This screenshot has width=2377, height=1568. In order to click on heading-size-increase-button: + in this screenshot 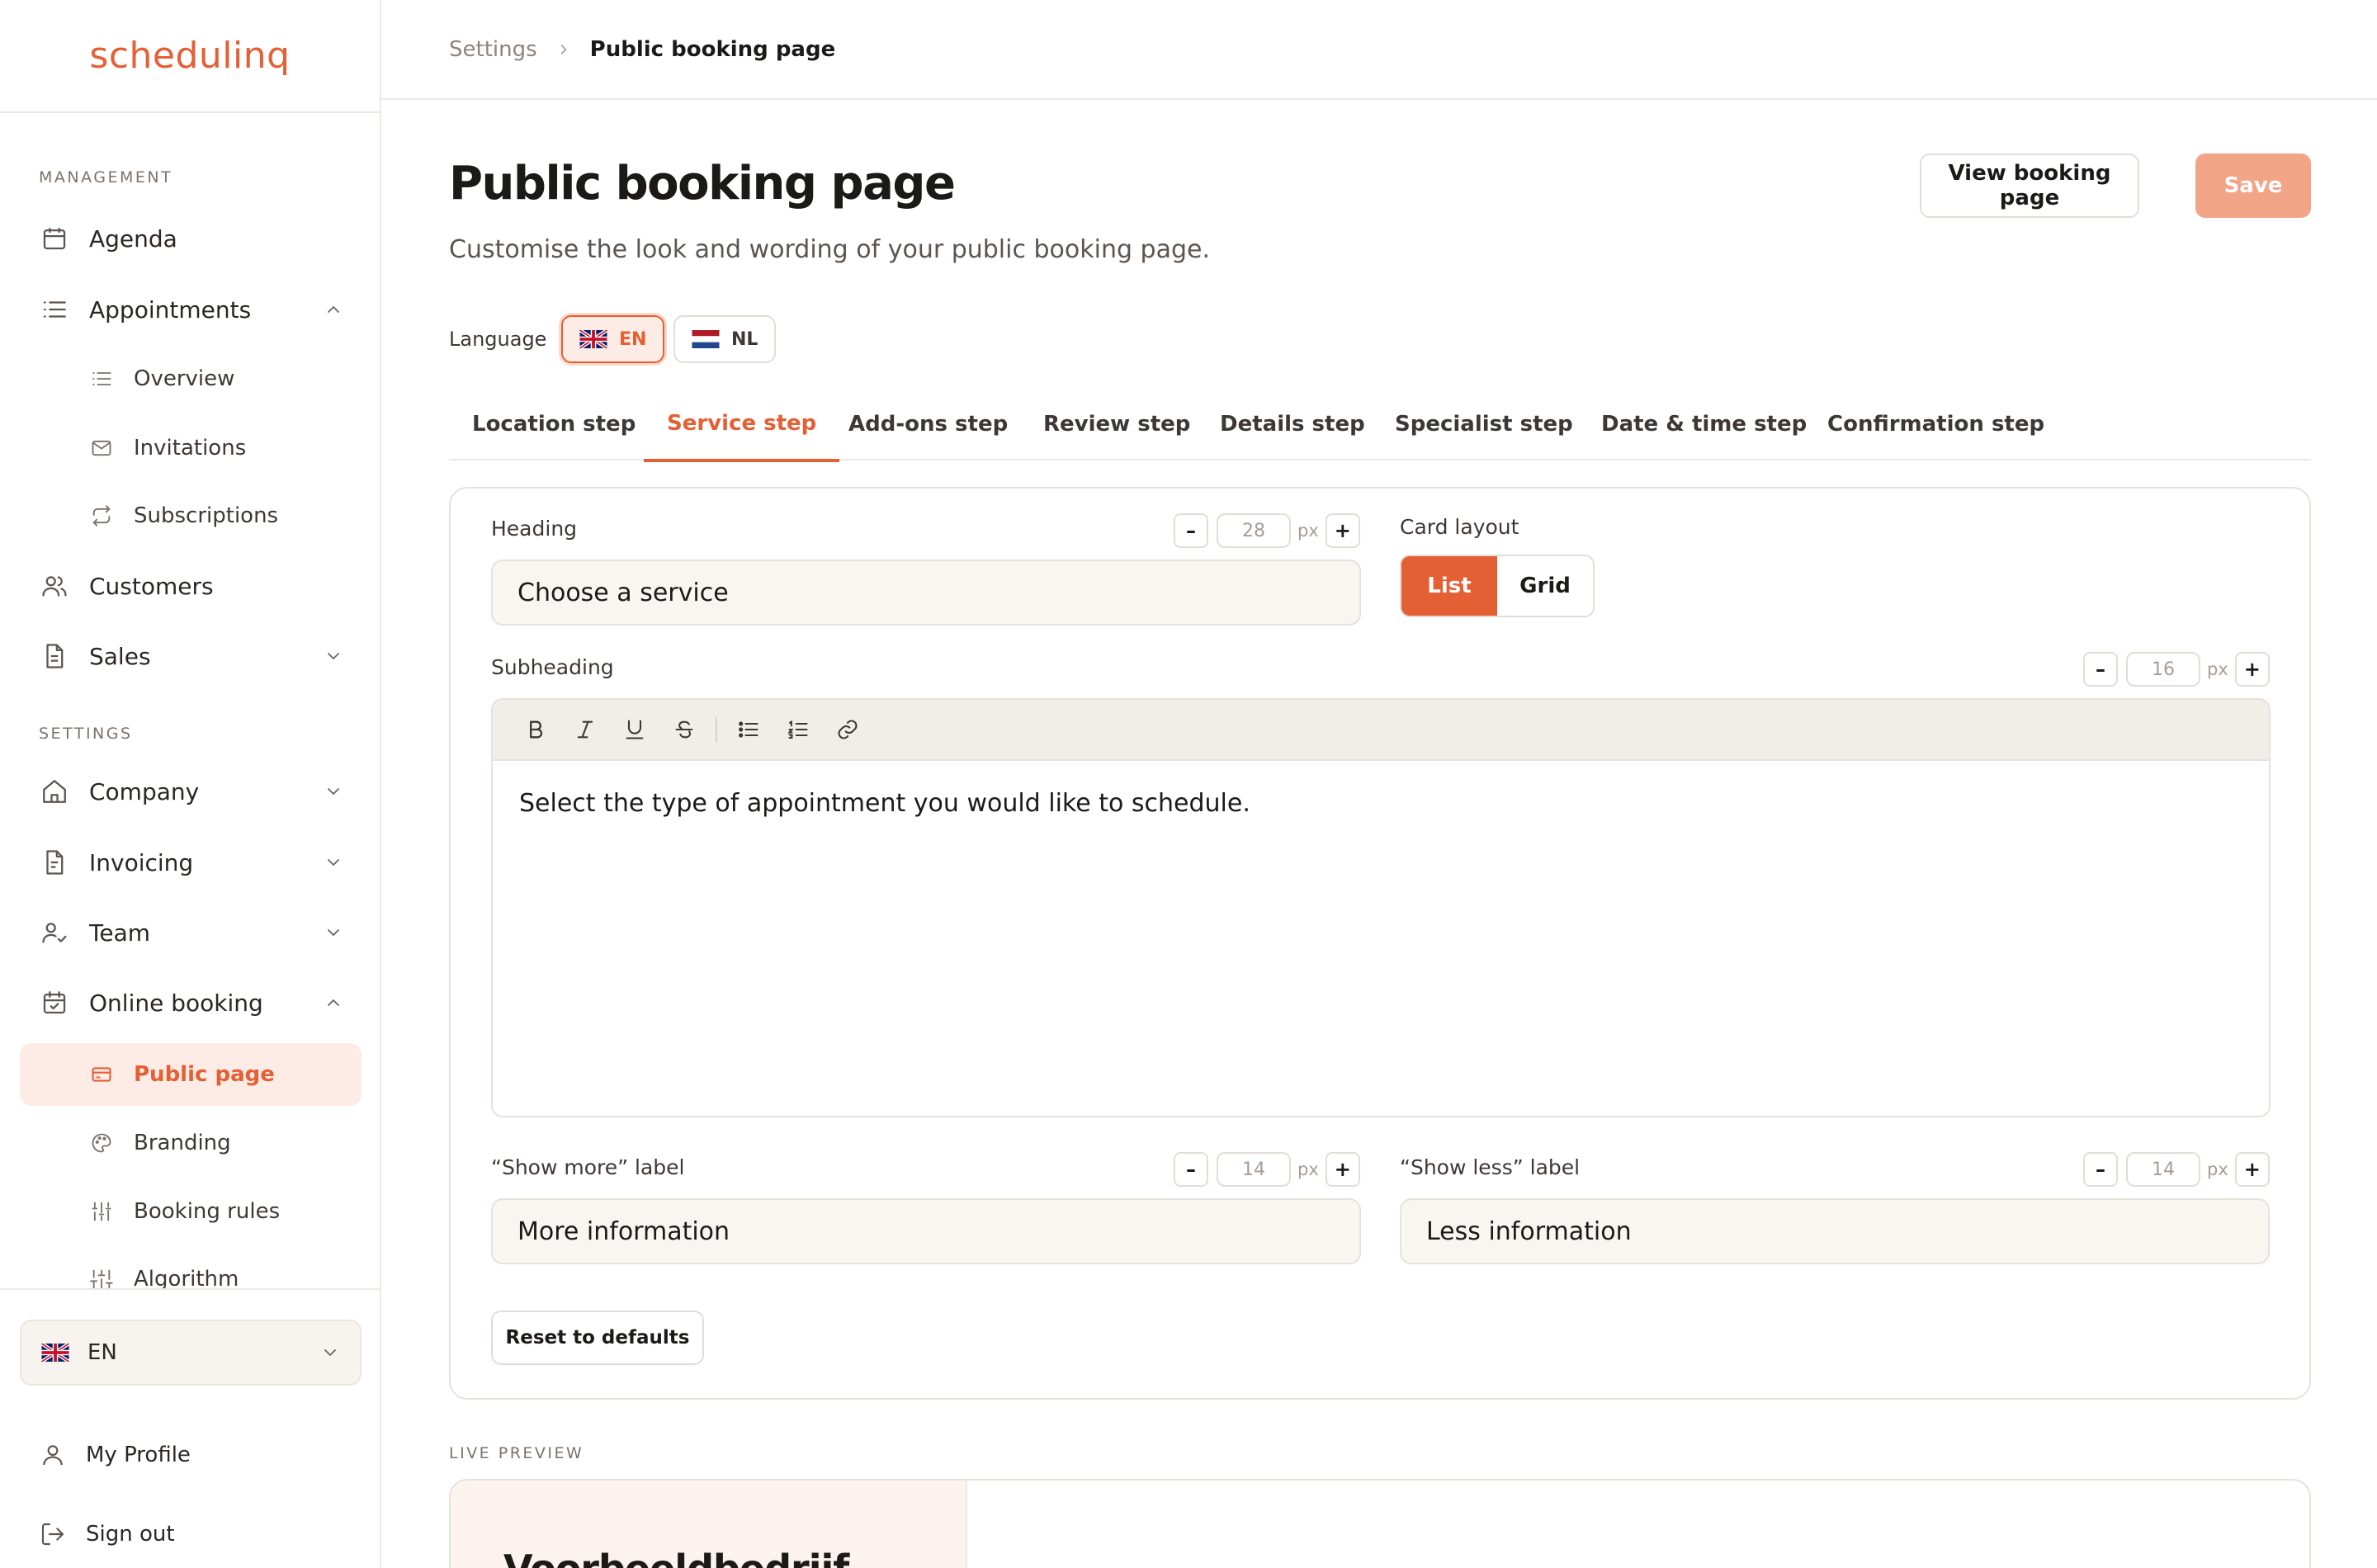, I will do `click(1342, 530)`.